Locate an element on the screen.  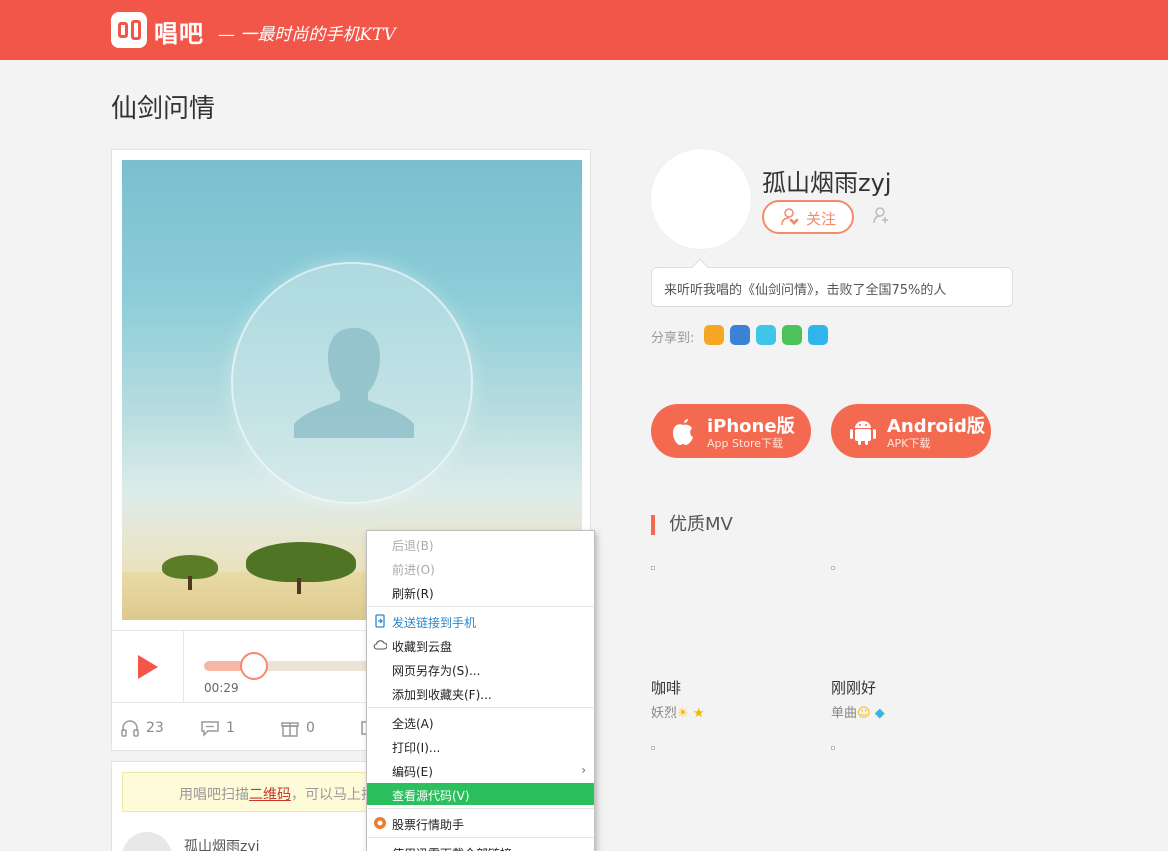
follow-button: 关注 is located at coordinates (808, 217).